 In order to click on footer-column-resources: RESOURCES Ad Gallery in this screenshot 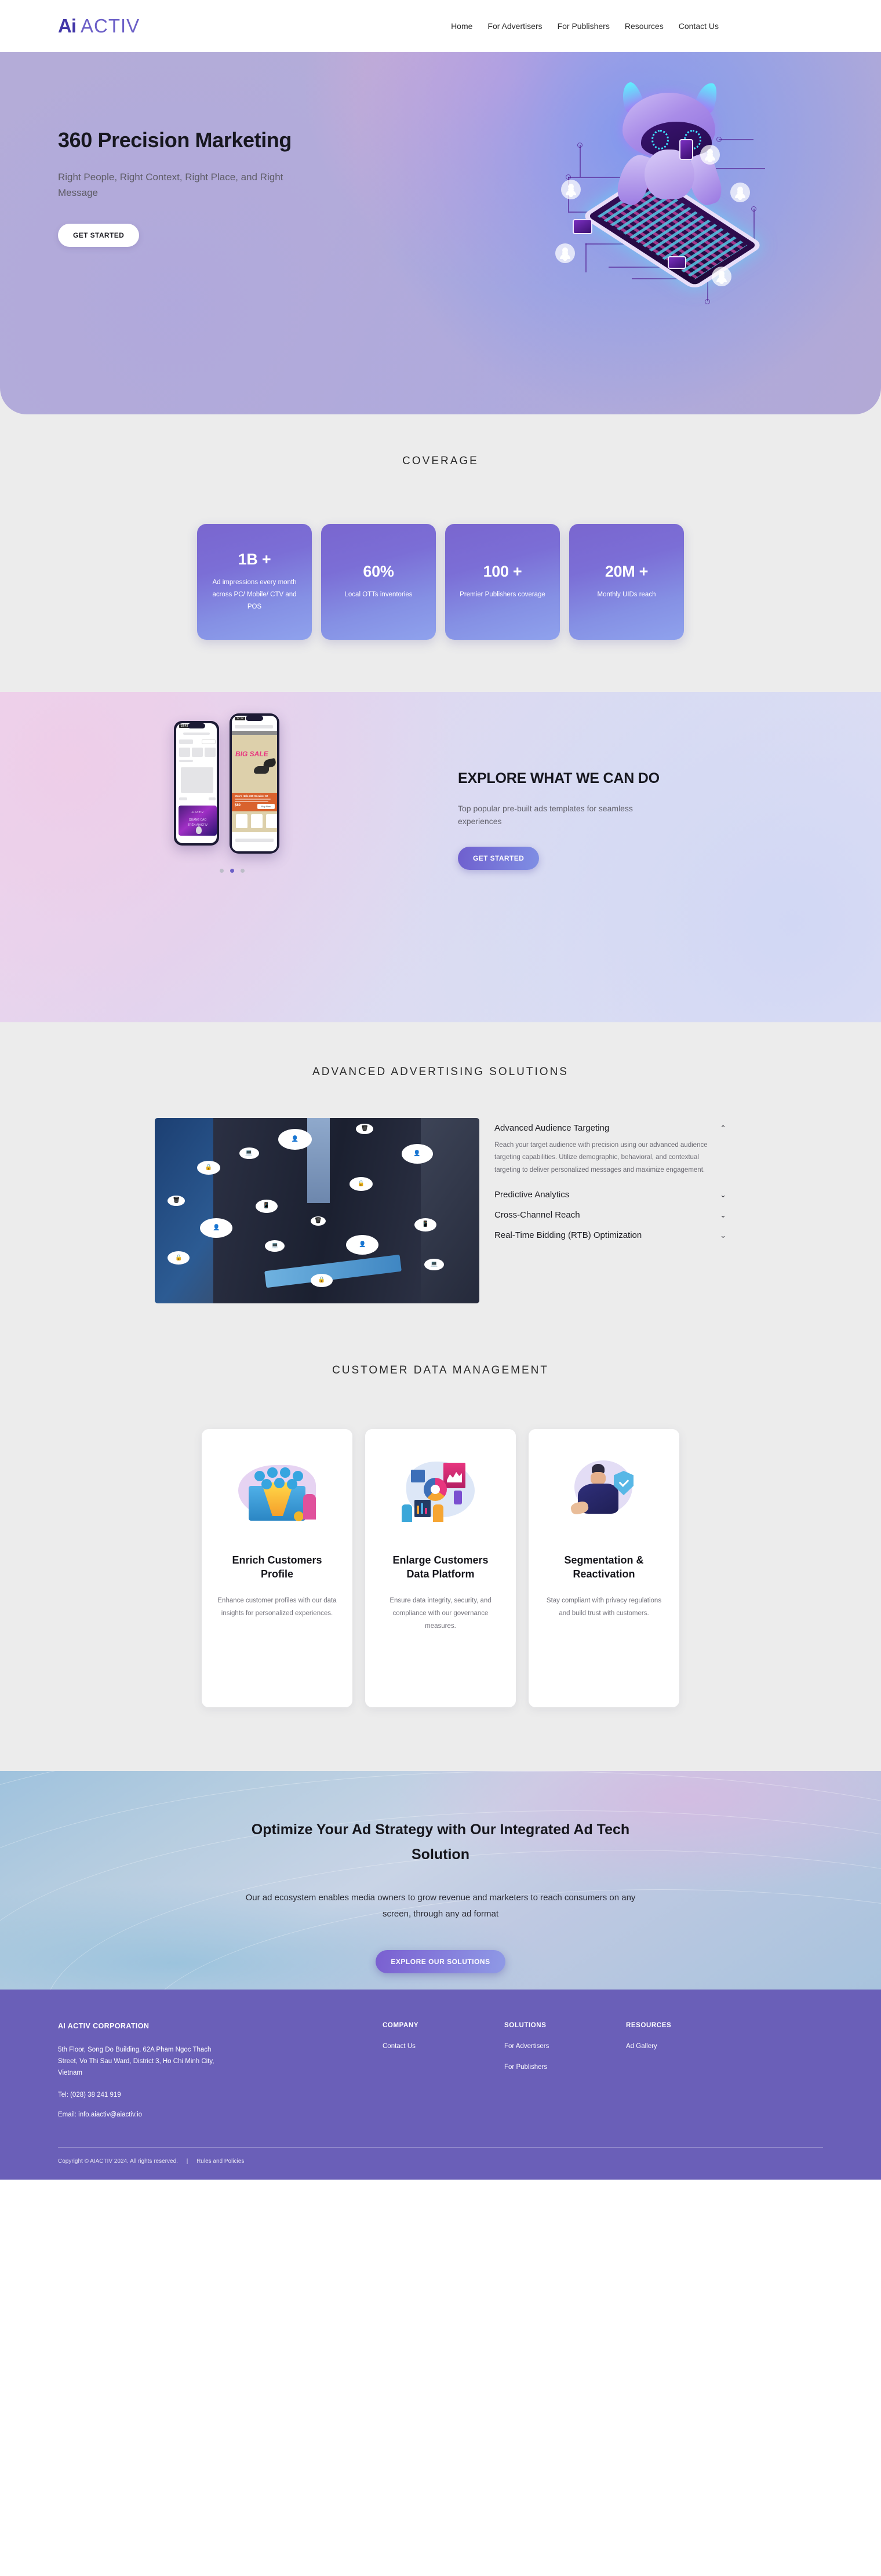, I will do `click(687, 2070)`.